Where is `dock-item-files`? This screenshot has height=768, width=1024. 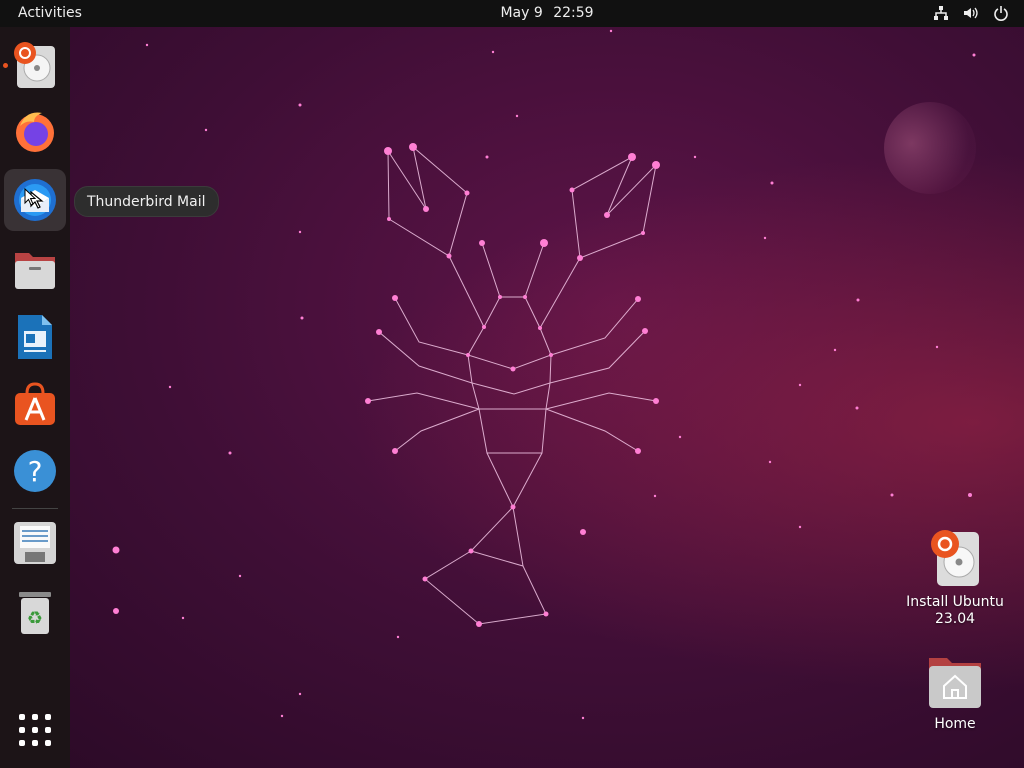
dock-item-files is located at coordinates (35, 269).